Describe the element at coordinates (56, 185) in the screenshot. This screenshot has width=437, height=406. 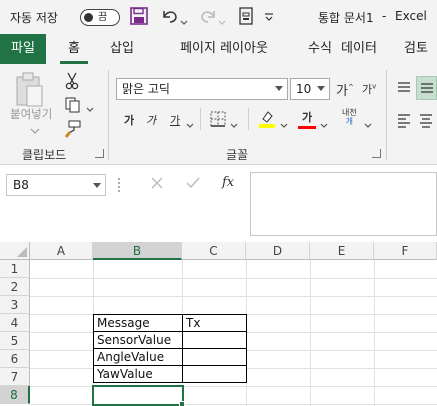
I see `name-box: B8` at that location.